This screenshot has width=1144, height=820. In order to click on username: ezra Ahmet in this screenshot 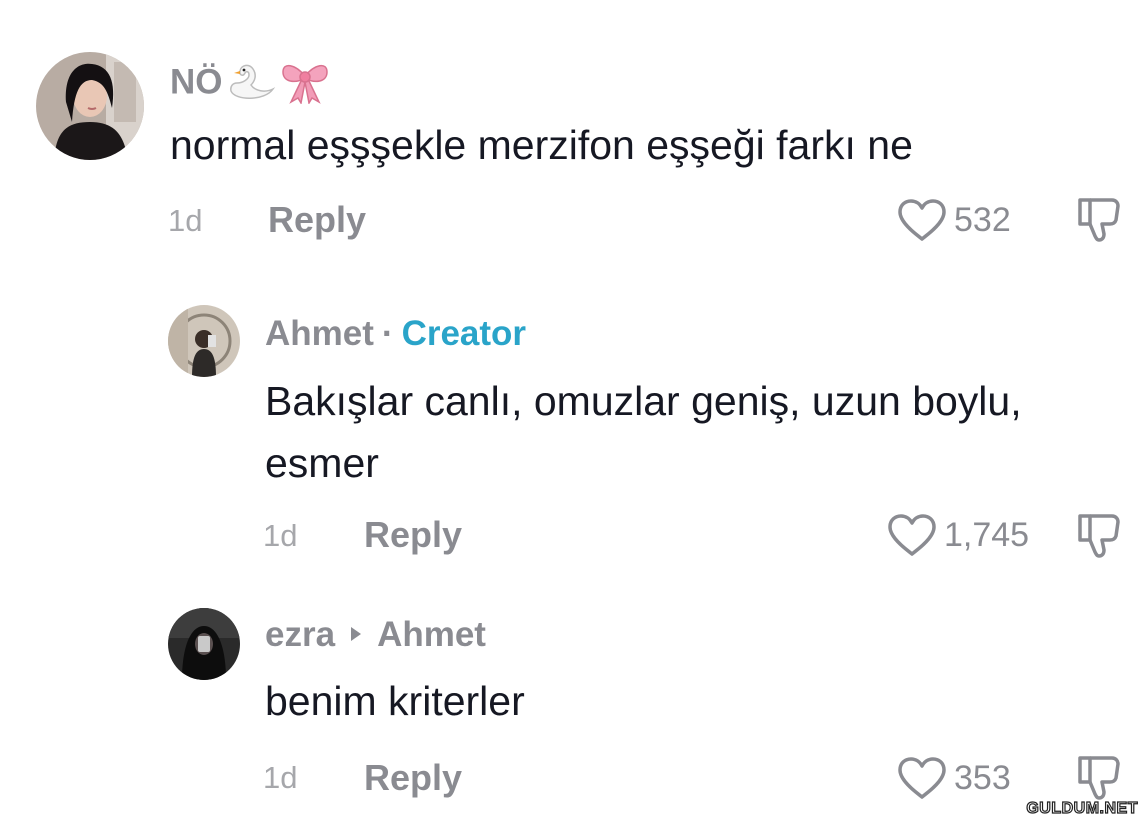, I will do `click(375, 634)`.